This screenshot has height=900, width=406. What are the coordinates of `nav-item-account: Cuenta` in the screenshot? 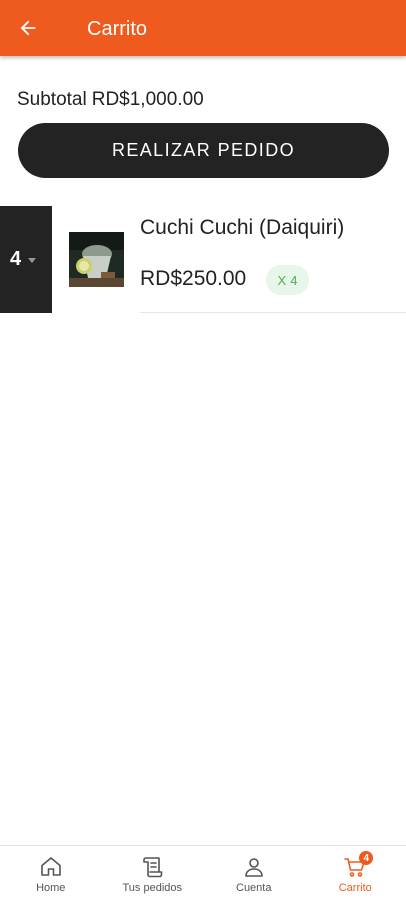 It's located at (254, 873).